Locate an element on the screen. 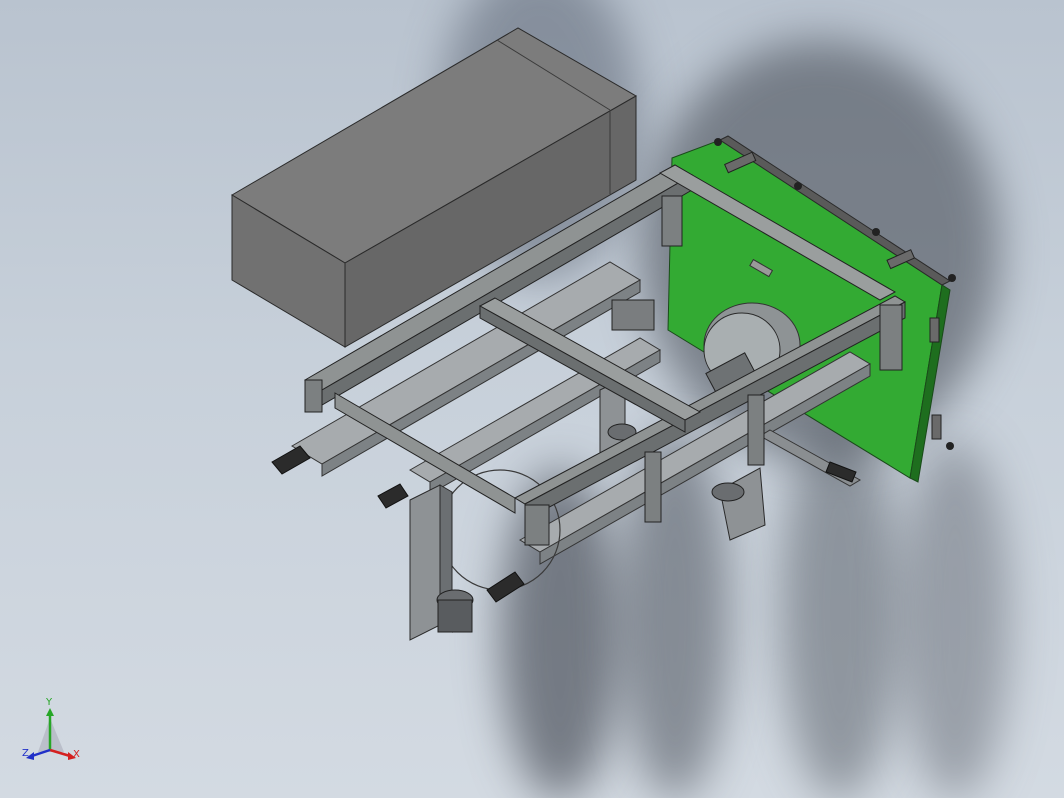 This screenshot has width=1064, height=798. x-axis-label: X is located at coordinates (76, 754).